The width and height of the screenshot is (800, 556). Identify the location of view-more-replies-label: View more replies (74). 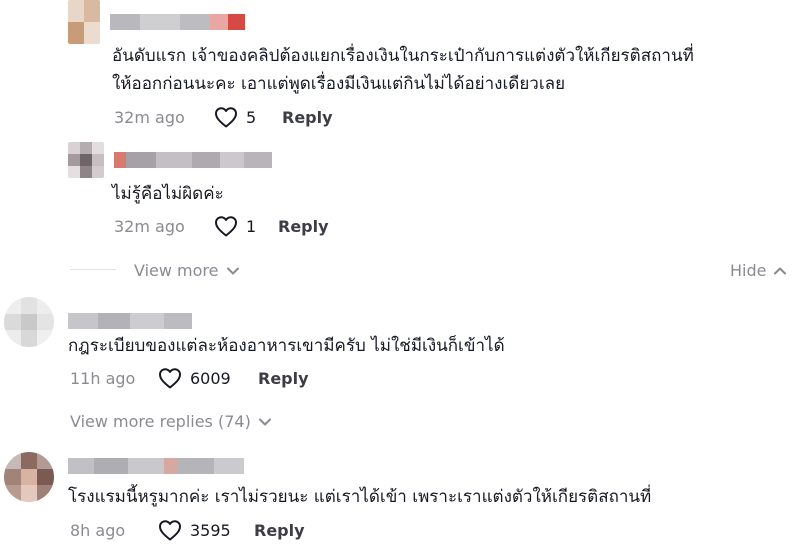
(160, 421).